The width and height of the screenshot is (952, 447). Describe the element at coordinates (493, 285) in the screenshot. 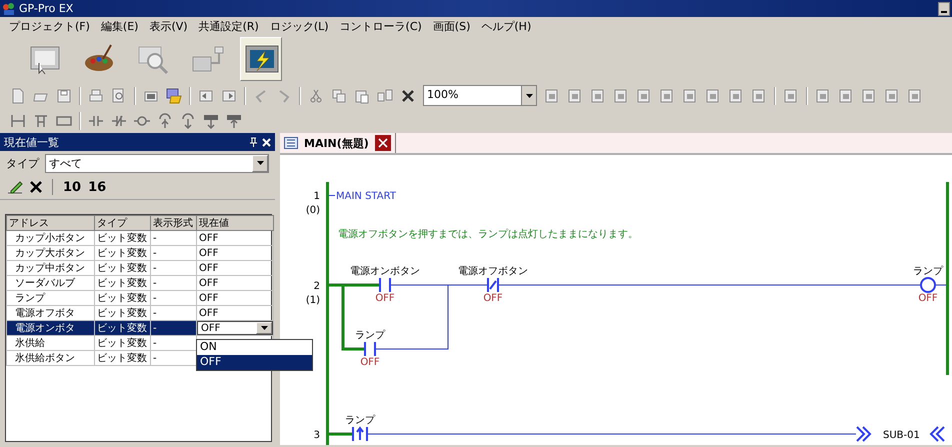

I see `nc-contact-symbol` at that location.